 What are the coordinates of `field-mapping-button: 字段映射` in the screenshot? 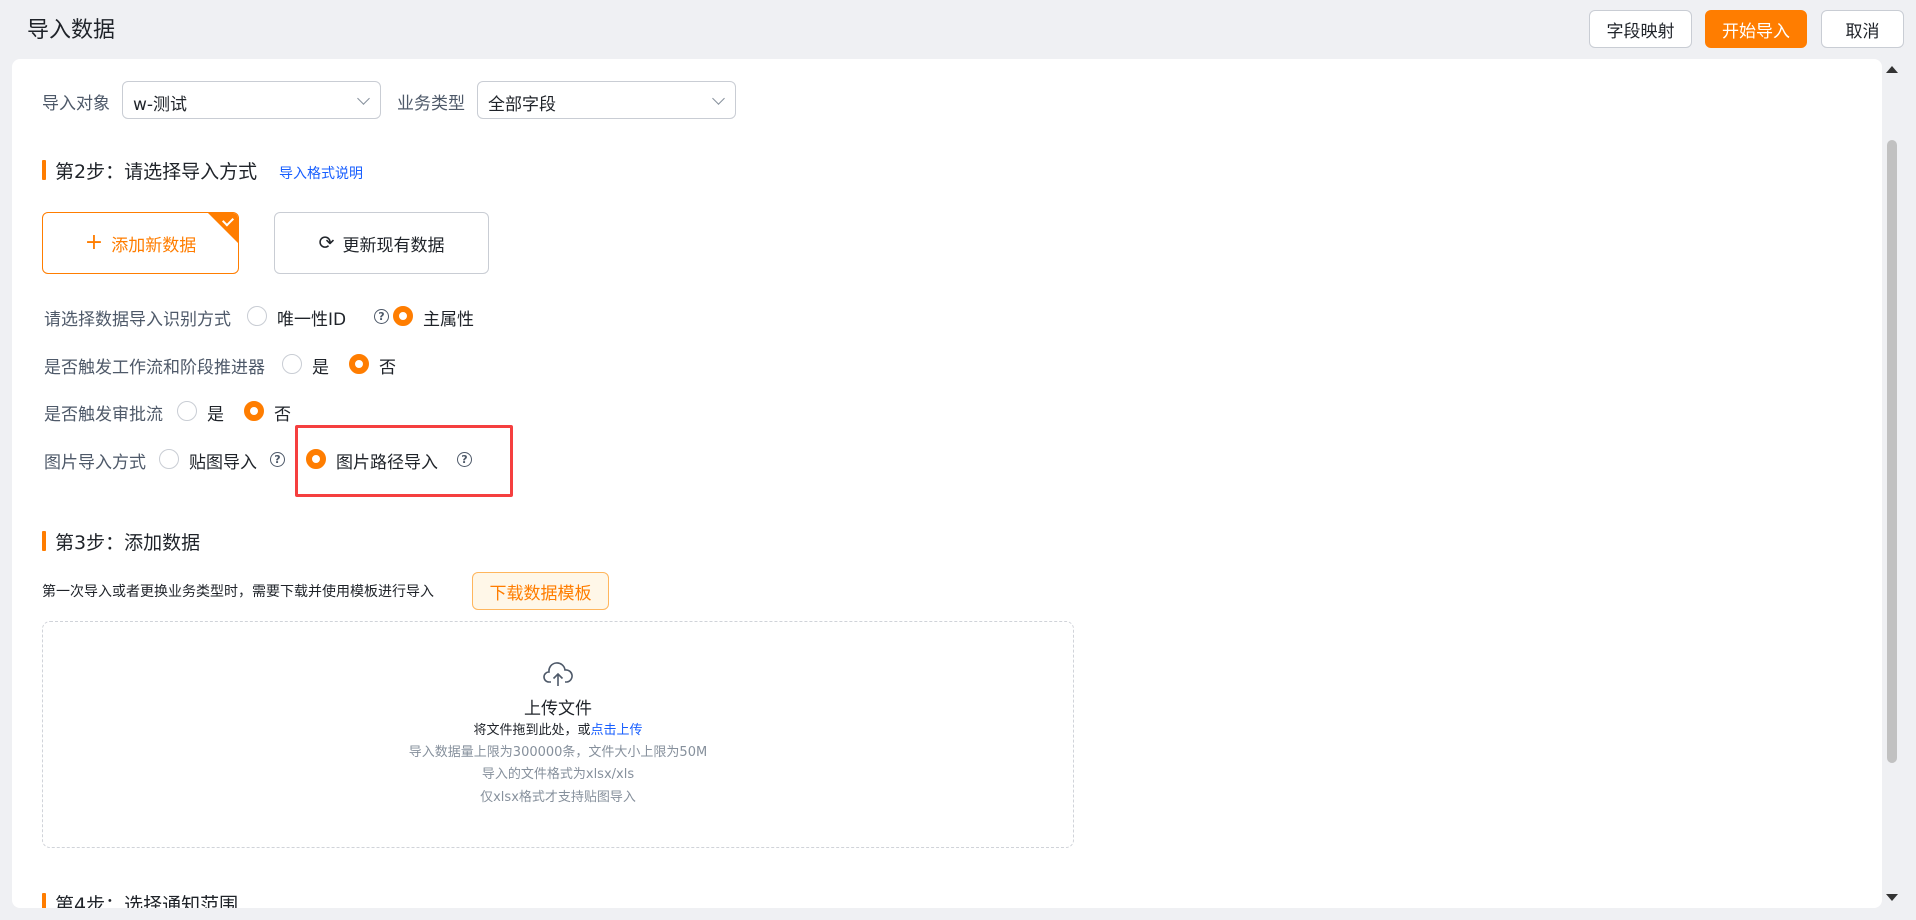 It's located at (1640, 29).